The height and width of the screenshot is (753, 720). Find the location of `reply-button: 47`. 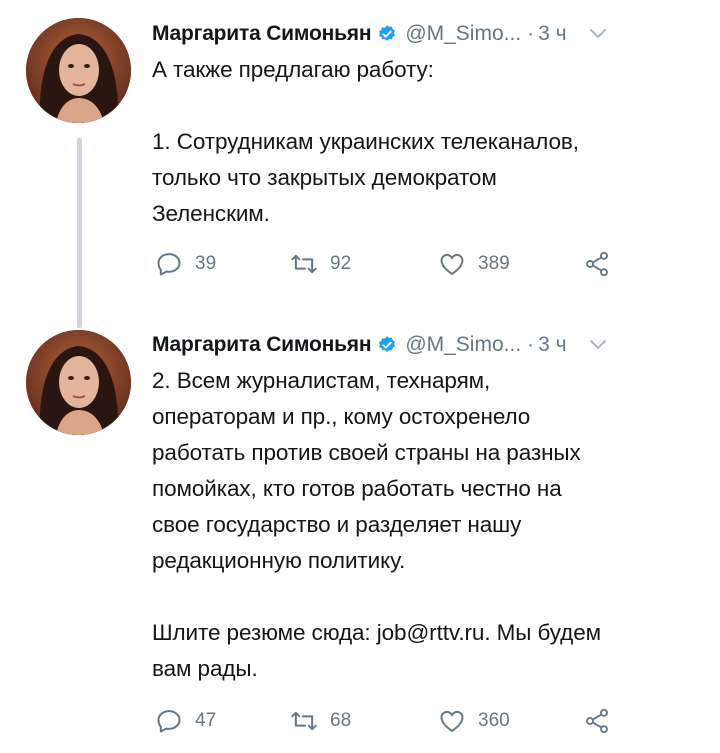

reply-button: 47 is located at coordinates (222, 721).